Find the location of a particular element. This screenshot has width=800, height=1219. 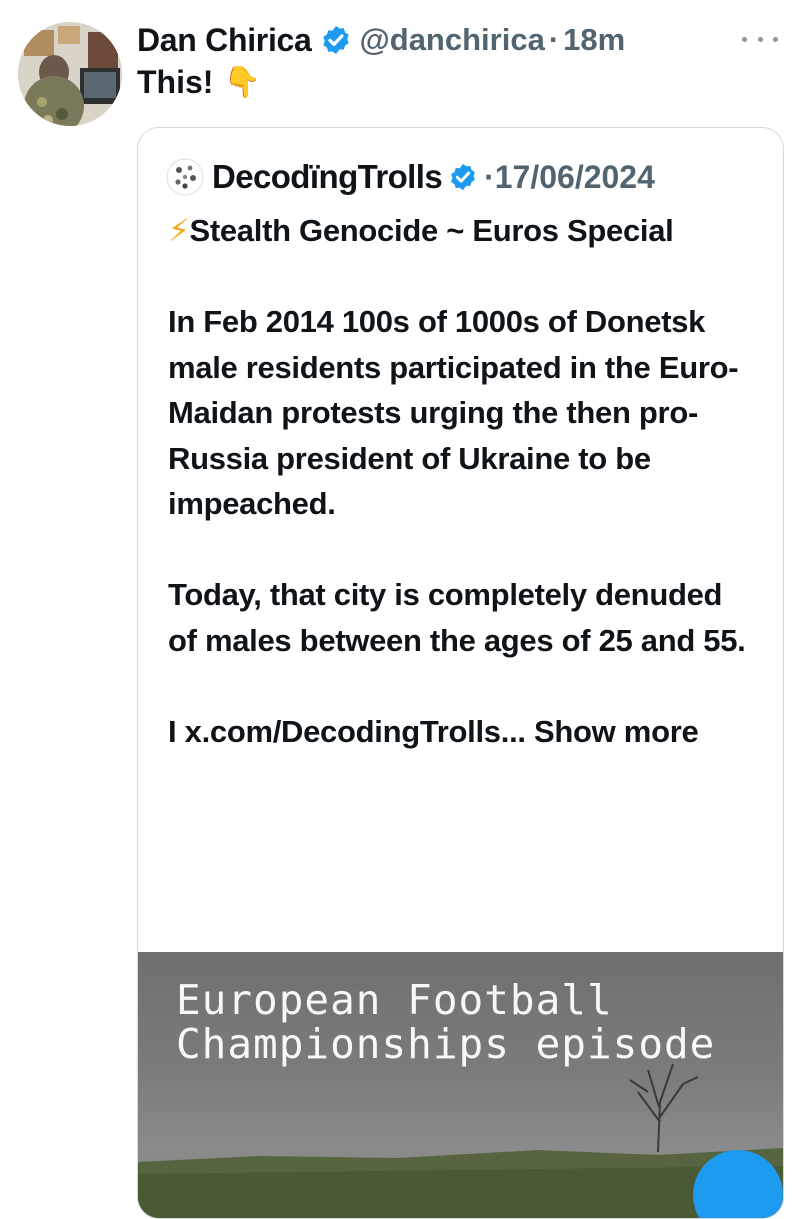

post-time: 18m is located at coordinates (594, 40).